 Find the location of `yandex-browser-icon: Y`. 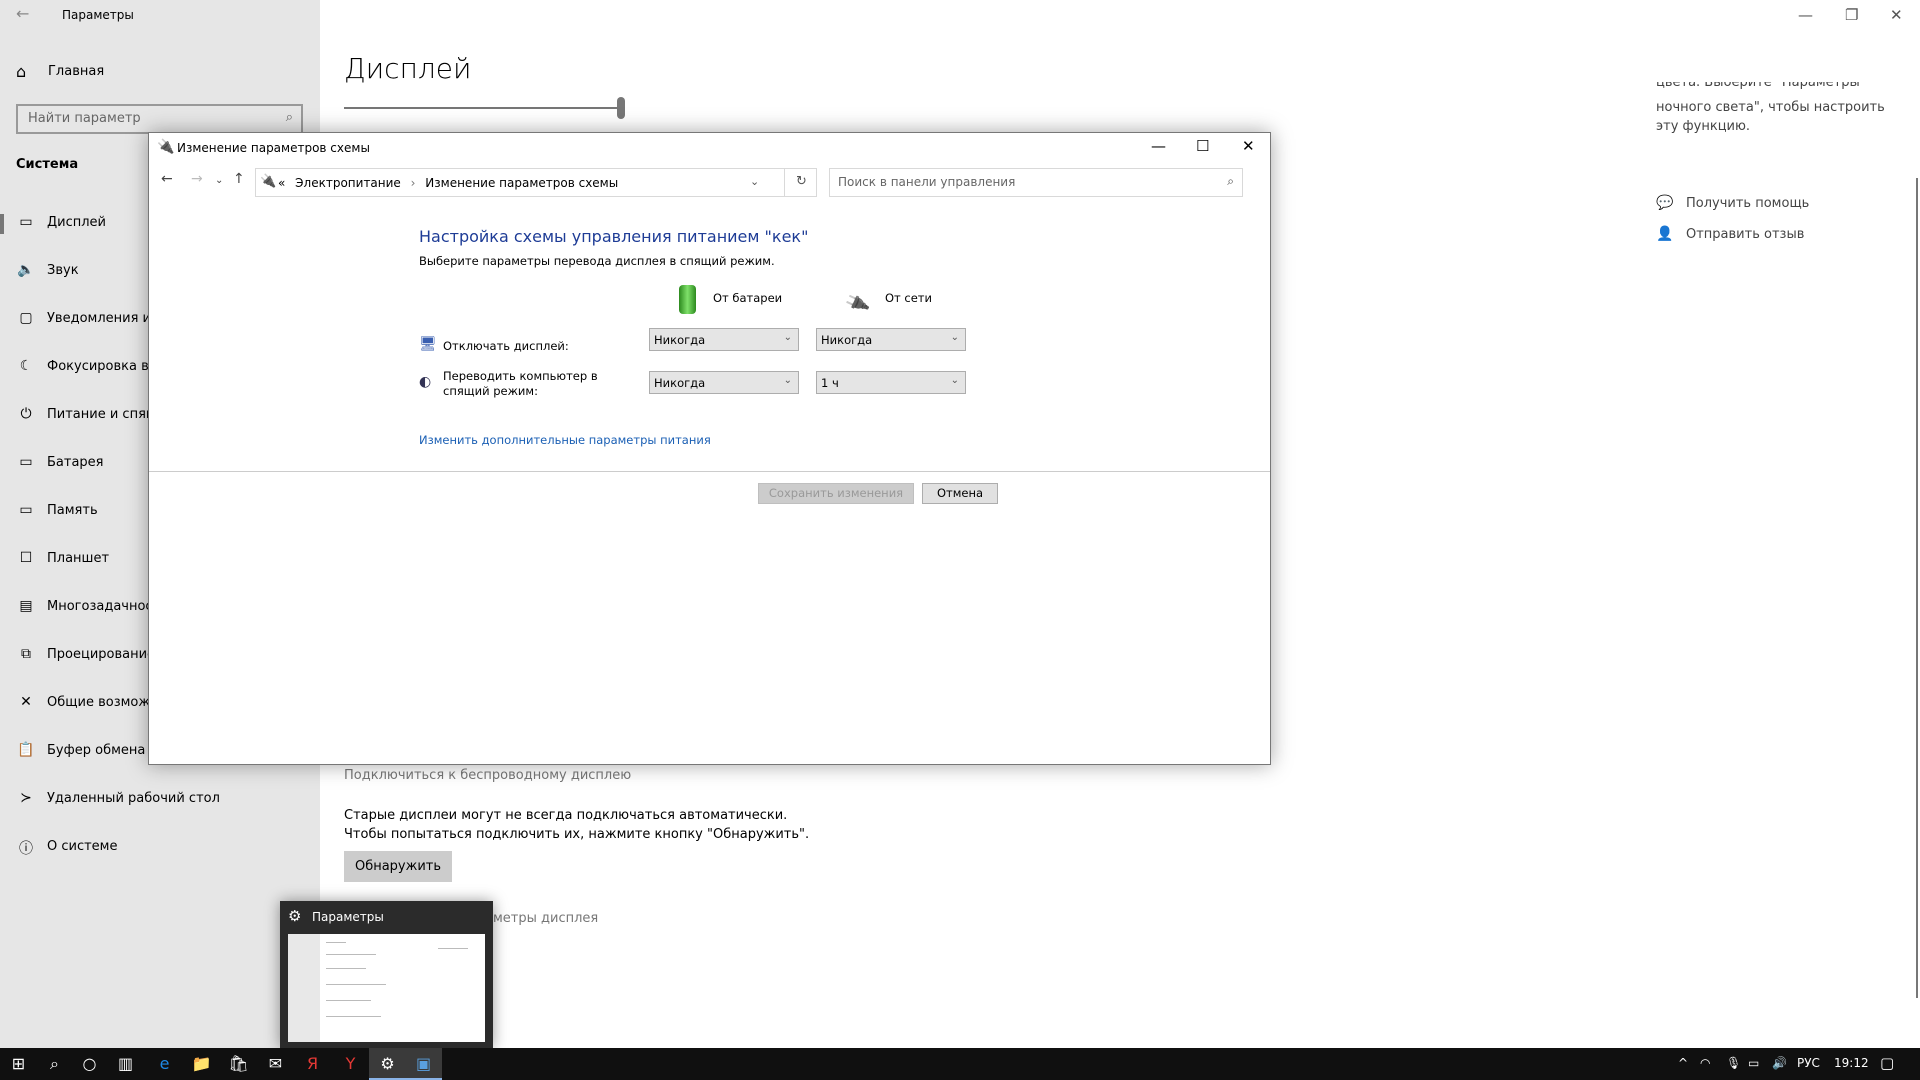

yandex-browser-icon: Y is located at coordinates (350, 1064).